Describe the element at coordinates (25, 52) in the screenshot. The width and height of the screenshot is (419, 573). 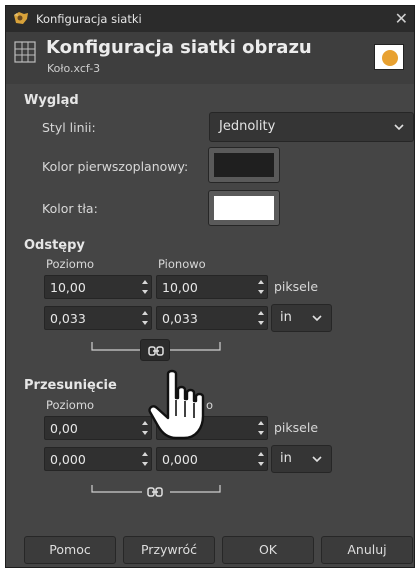
I see `grid-icon` at that location.